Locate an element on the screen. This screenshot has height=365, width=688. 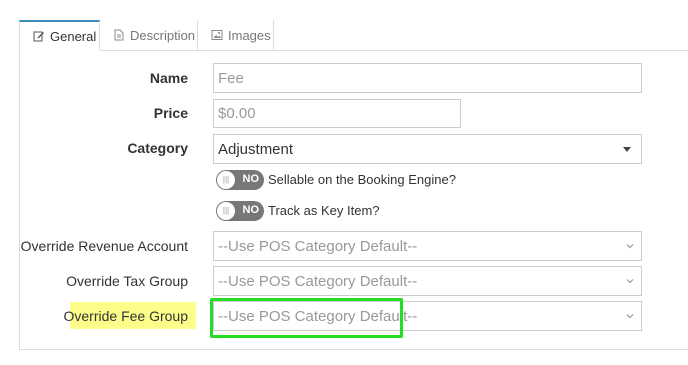
tab-general-label: General is located at coordinates (73, 36).